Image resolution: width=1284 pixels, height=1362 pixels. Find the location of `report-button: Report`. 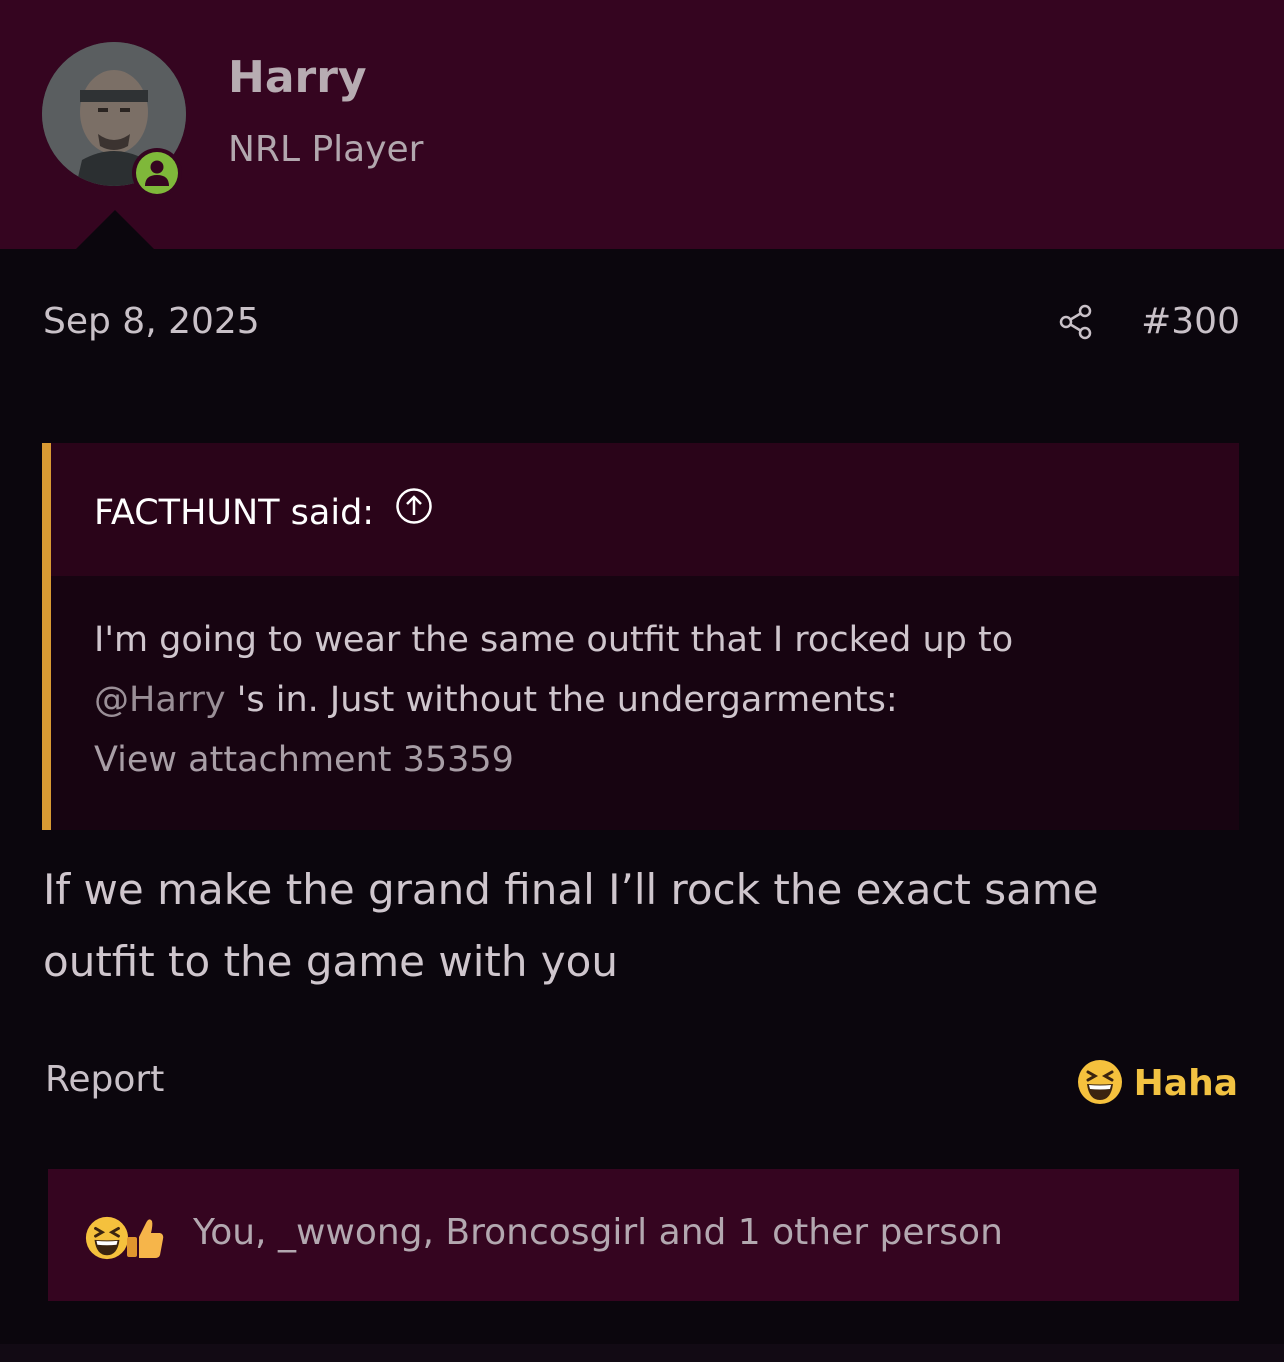

report-button: Report is located at coordinates (104, 1080).